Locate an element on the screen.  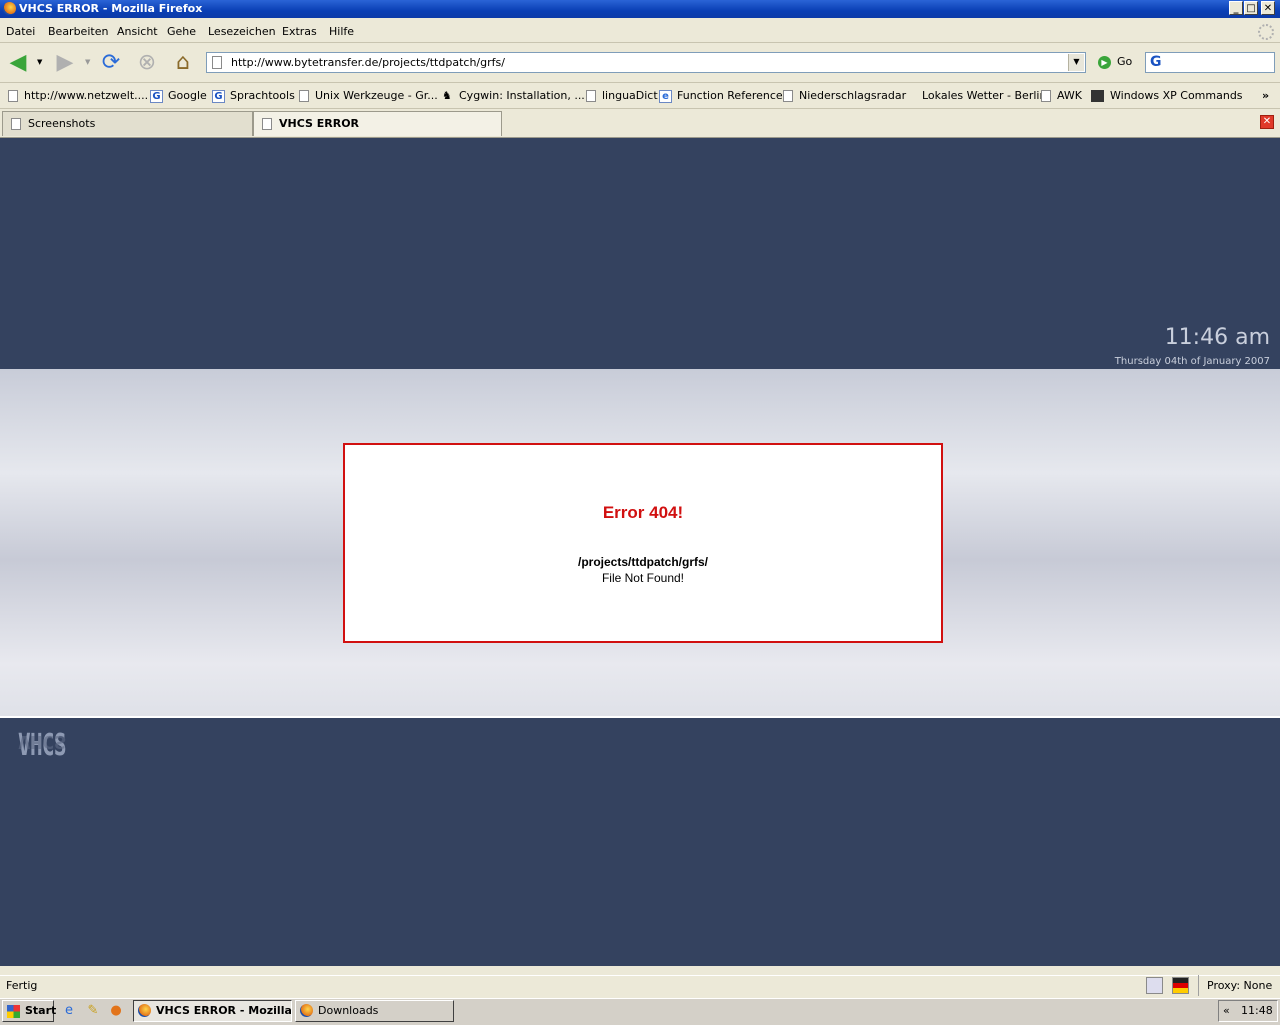
tray-clock: 11:48 is located at coordinates (1257, 1011).